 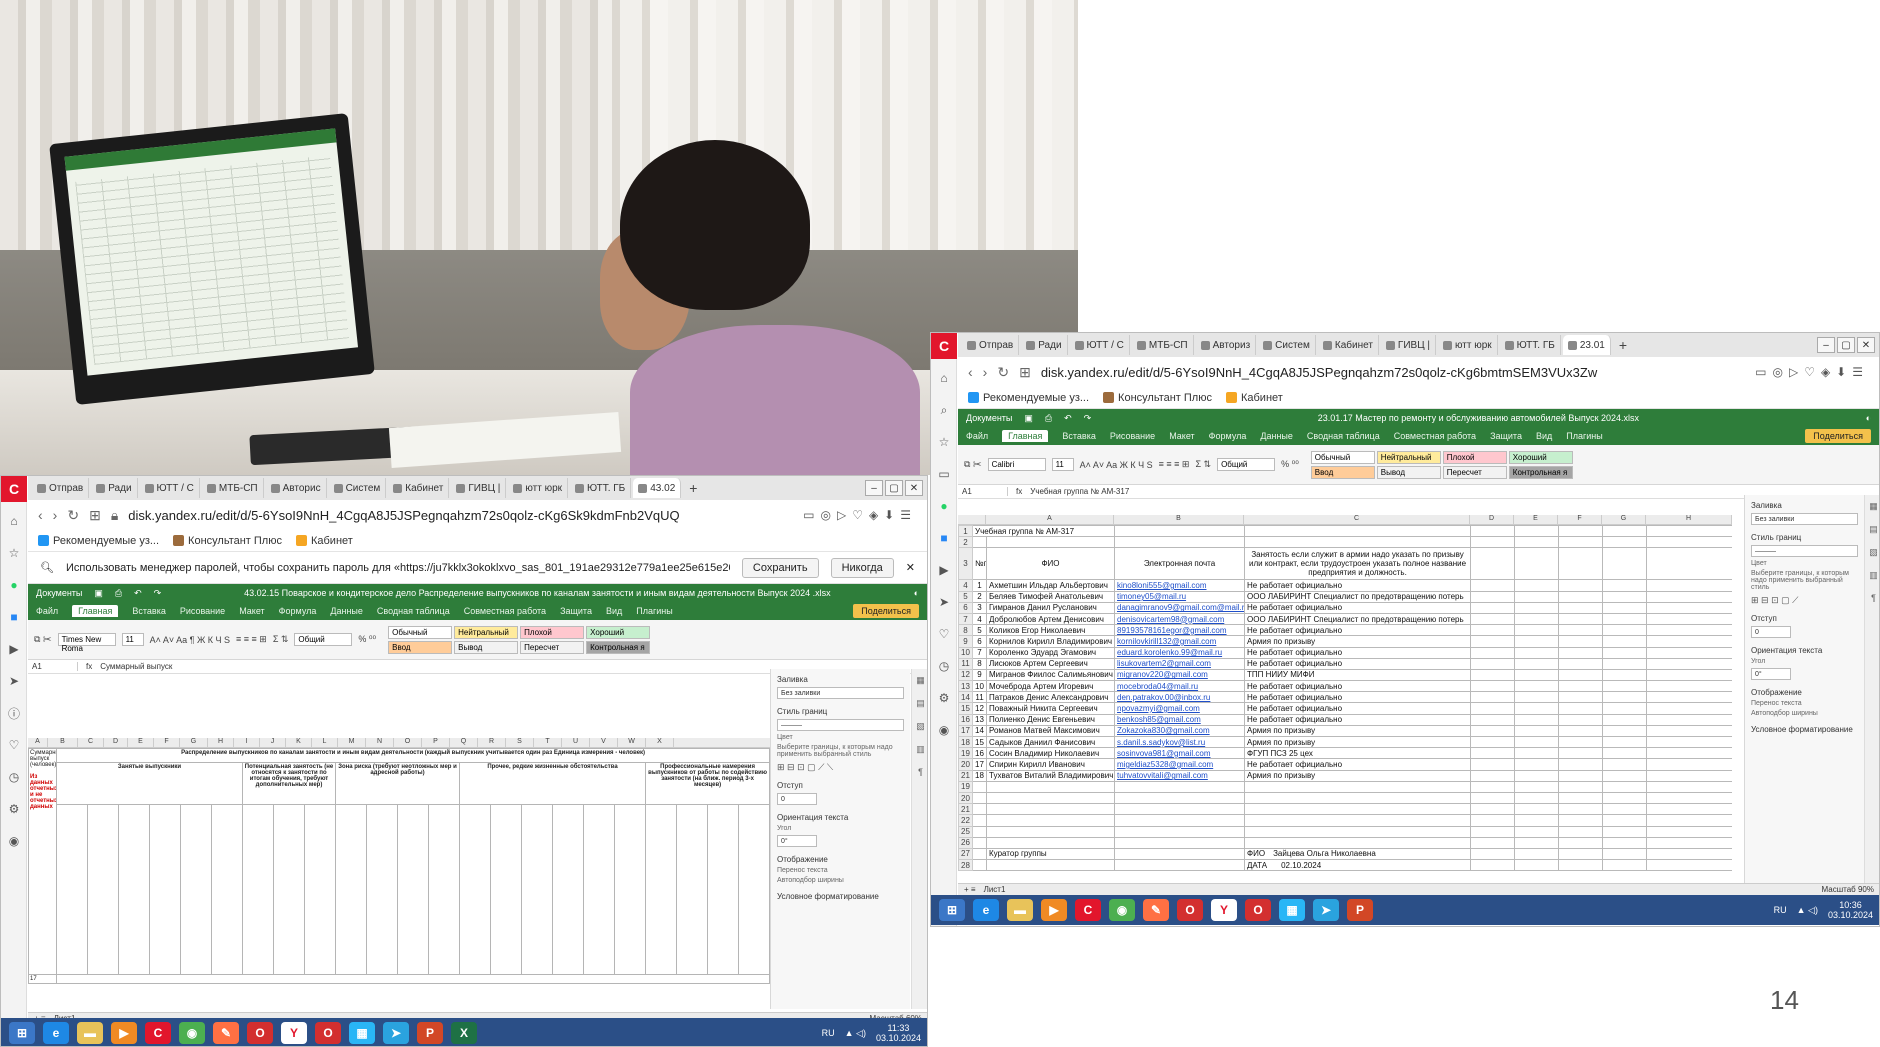 I want to click on student-name: Мигранов Фиилос Салимьянович, so click(x=1050, y=675).